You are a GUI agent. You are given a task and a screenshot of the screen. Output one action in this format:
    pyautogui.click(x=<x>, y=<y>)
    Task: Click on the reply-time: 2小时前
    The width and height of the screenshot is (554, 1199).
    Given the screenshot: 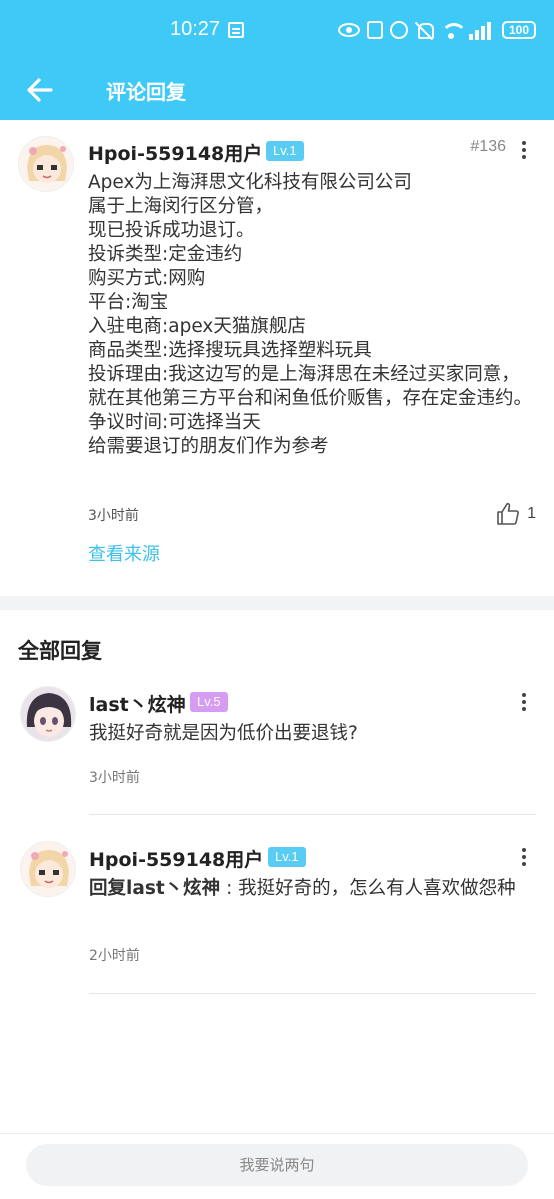 What is the action you would take?
    pyautogui.click(x=114, y=956)
    